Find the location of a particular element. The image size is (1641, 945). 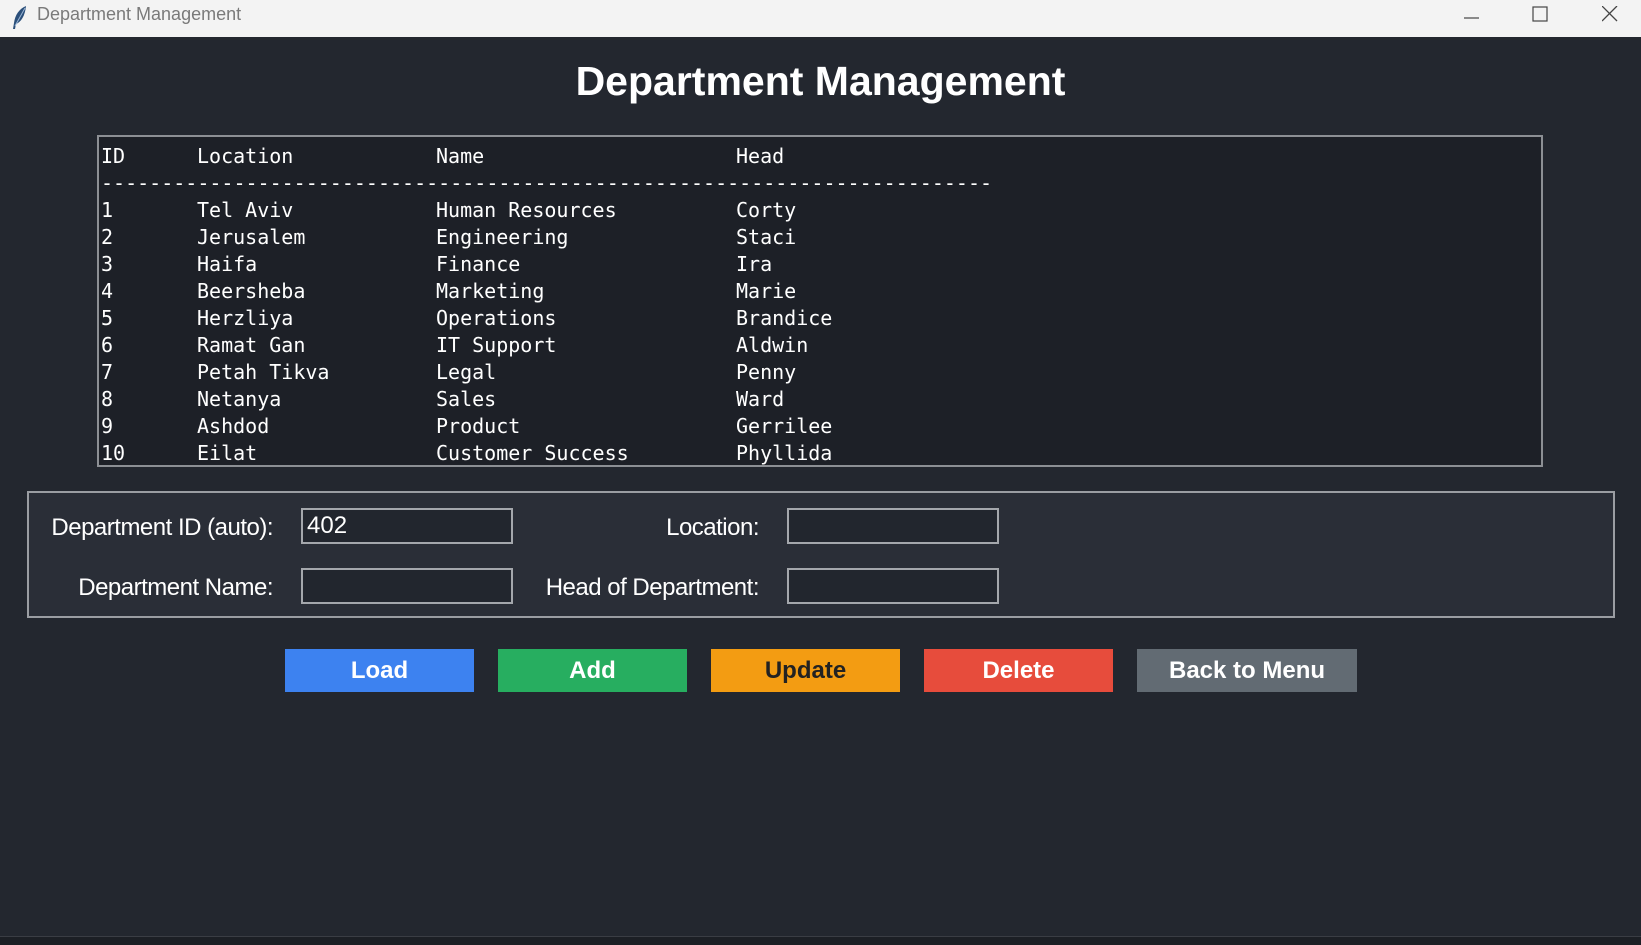

cell-head: Marie is located at coordinates (766, 291).